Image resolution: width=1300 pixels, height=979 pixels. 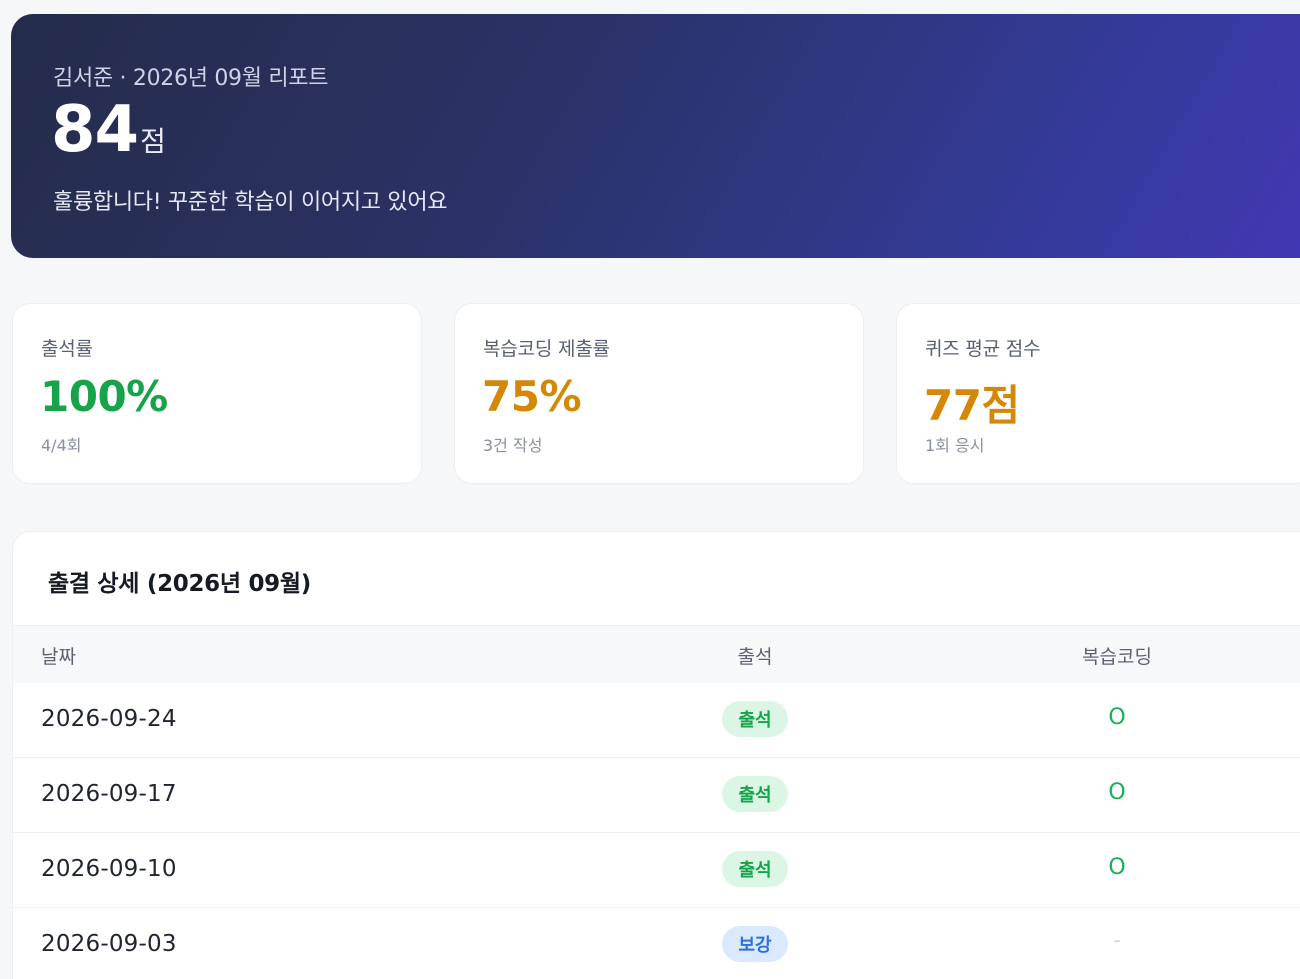 What do you see at coordinates (656, 720) in the screenshot?
I see `table-row: 2026-09-24 출석 O` at bounding box center [656, 720].